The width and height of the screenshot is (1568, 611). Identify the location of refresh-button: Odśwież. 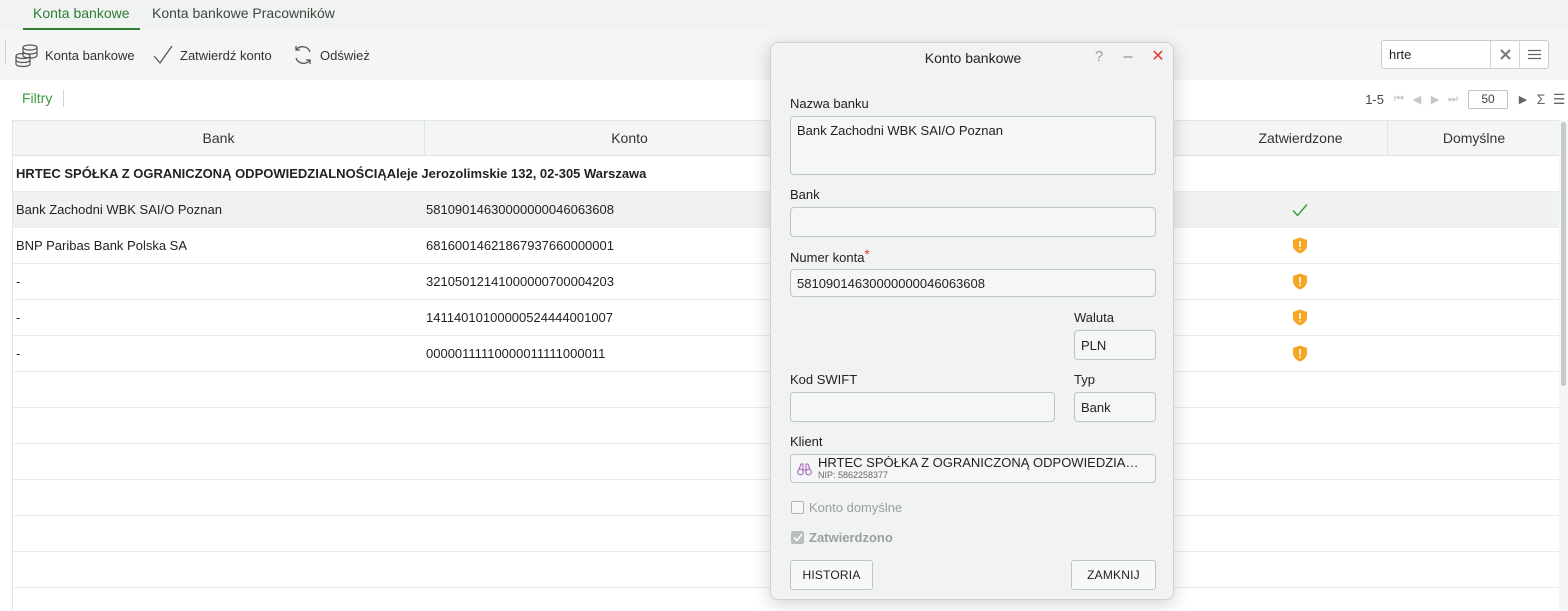
(331, 55).